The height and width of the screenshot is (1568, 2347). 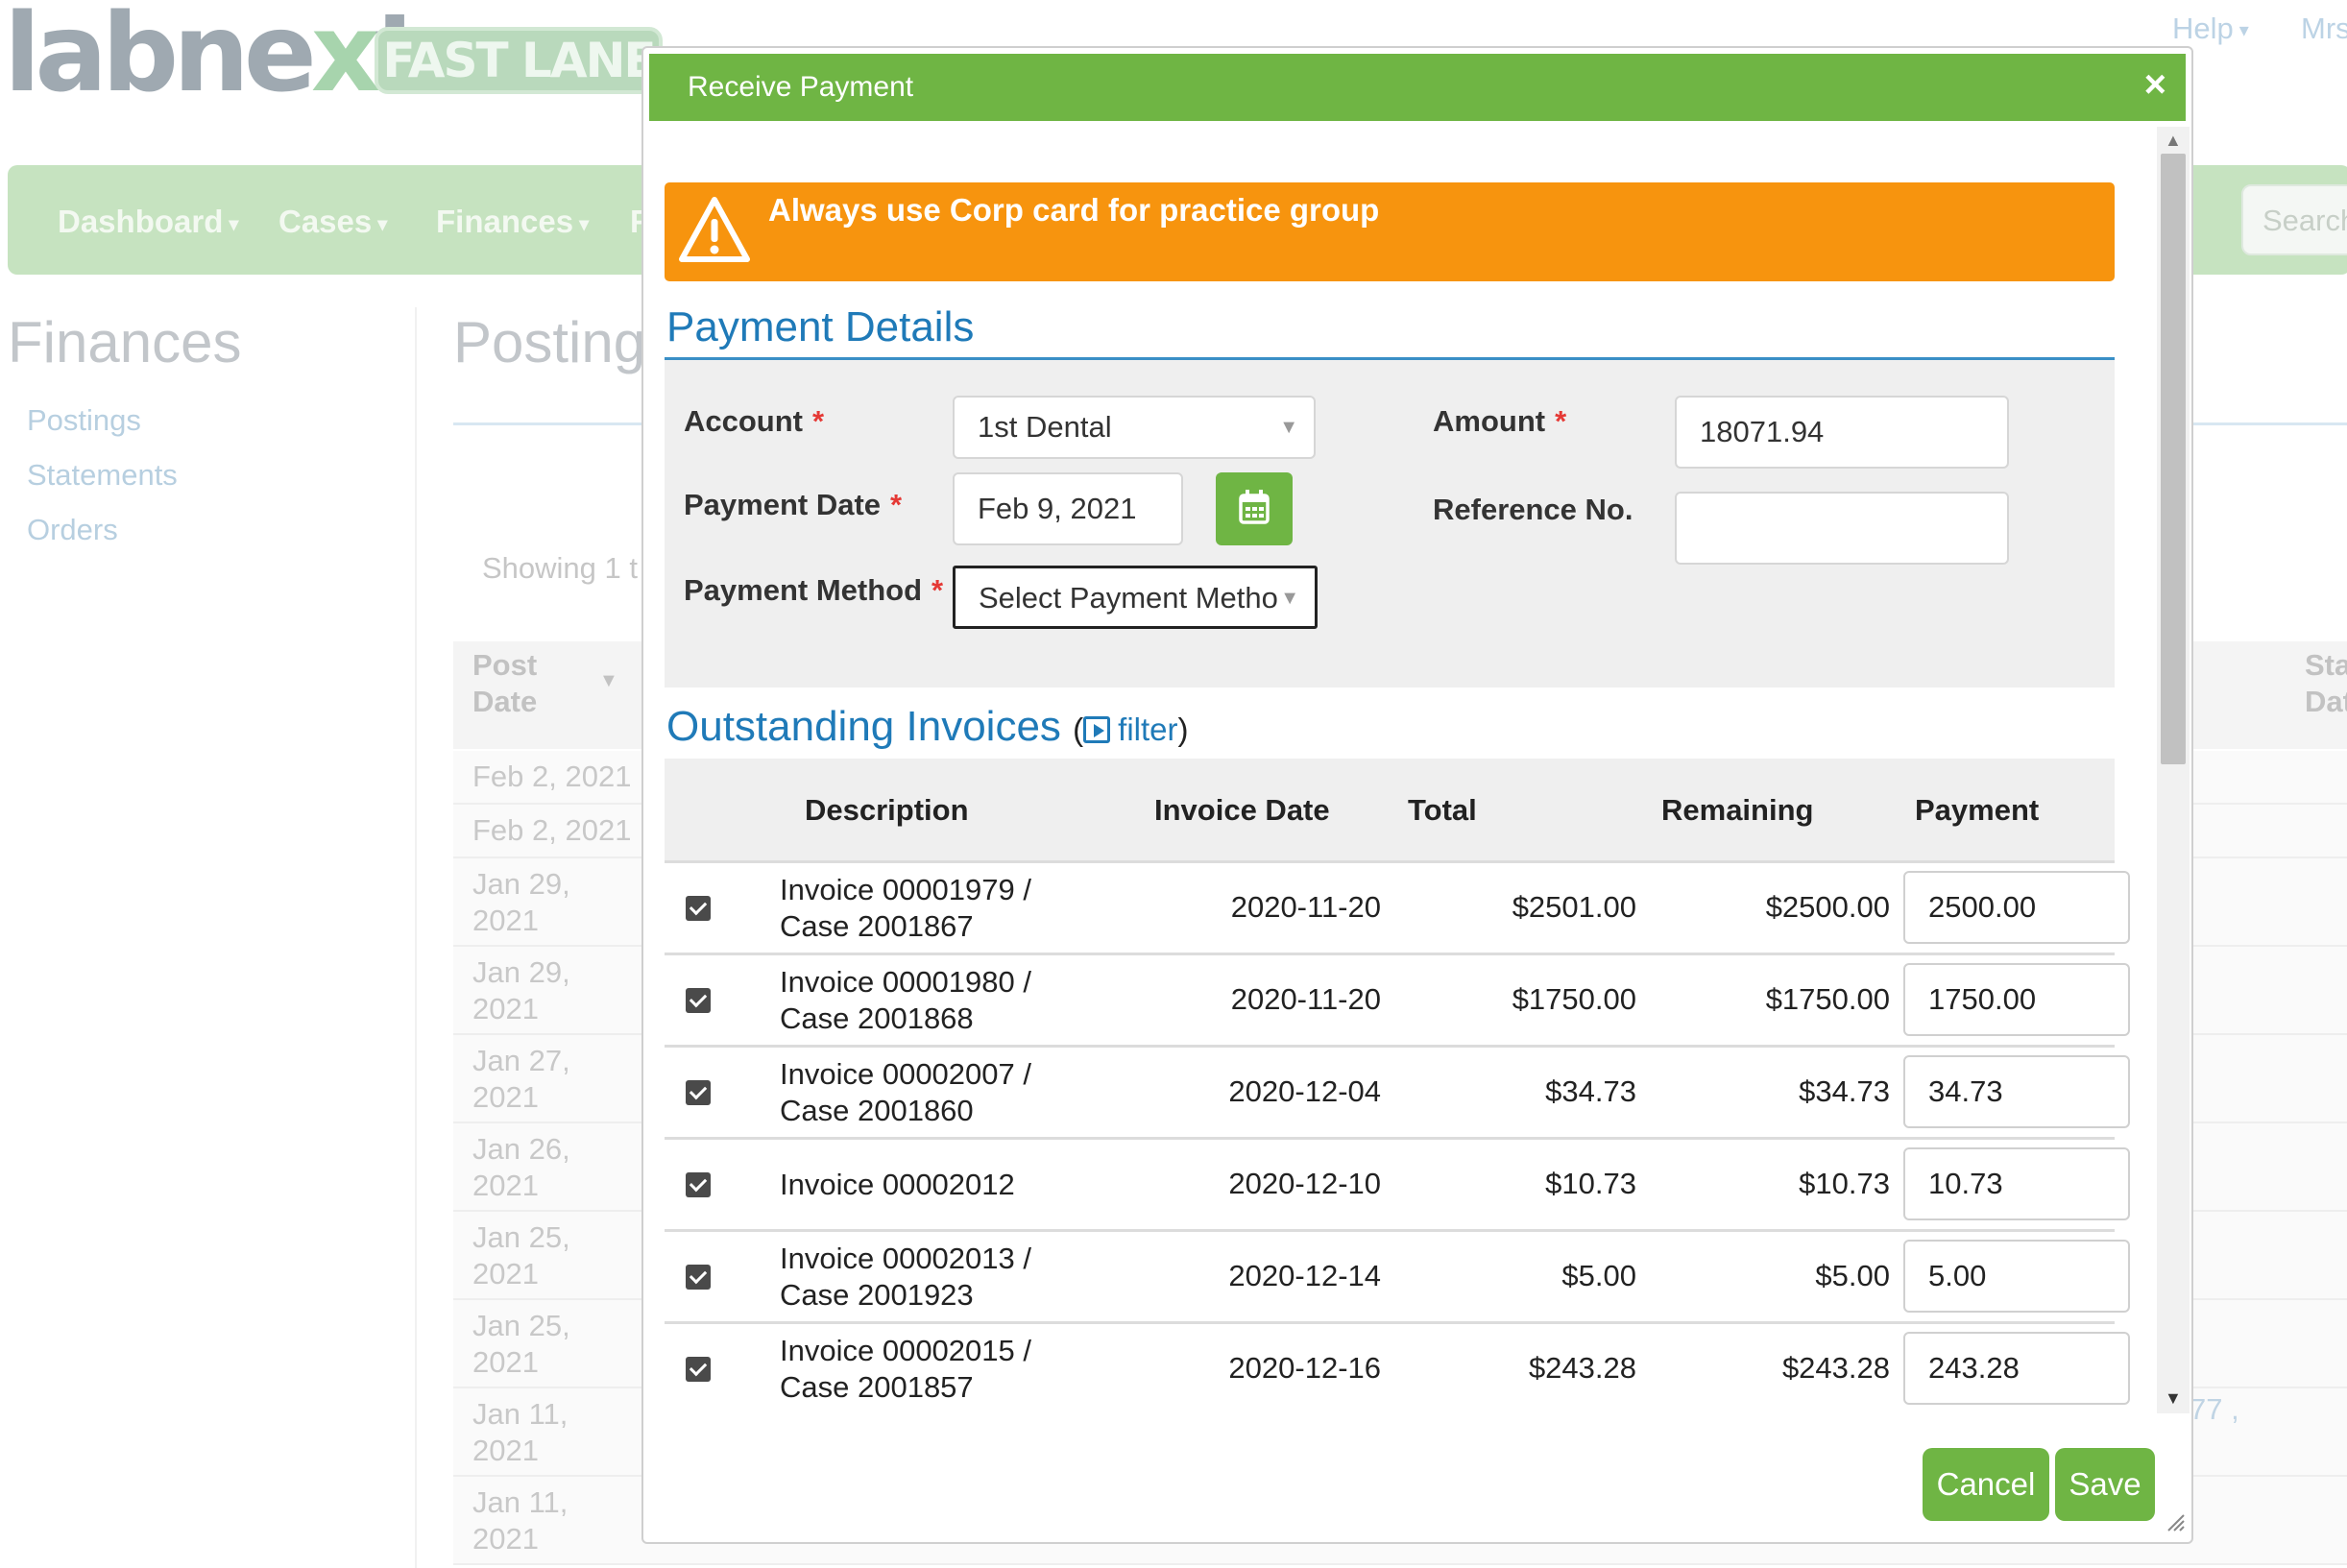 I want to click on header-total: Total, so click(x=1442, y=810).